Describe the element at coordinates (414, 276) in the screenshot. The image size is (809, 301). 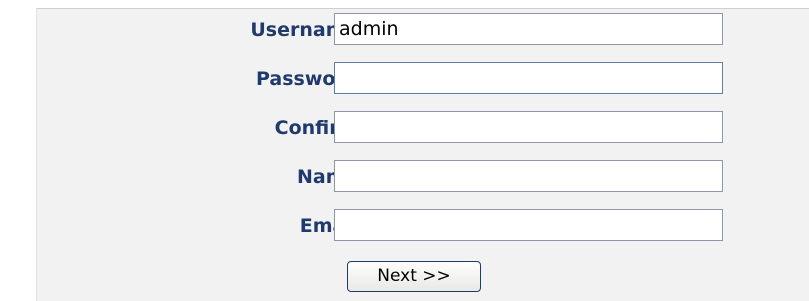
I see `next-button: Next >>` at that location.